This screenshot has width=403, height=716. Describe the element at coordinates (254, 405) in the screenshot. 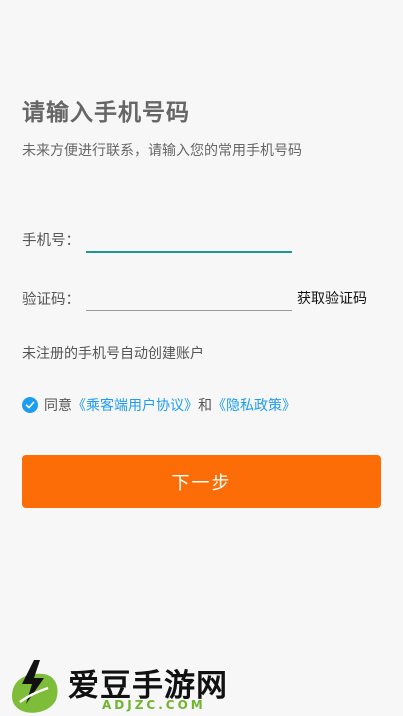

I see `privacy-policy-link: 《隐私政策》` at that location.